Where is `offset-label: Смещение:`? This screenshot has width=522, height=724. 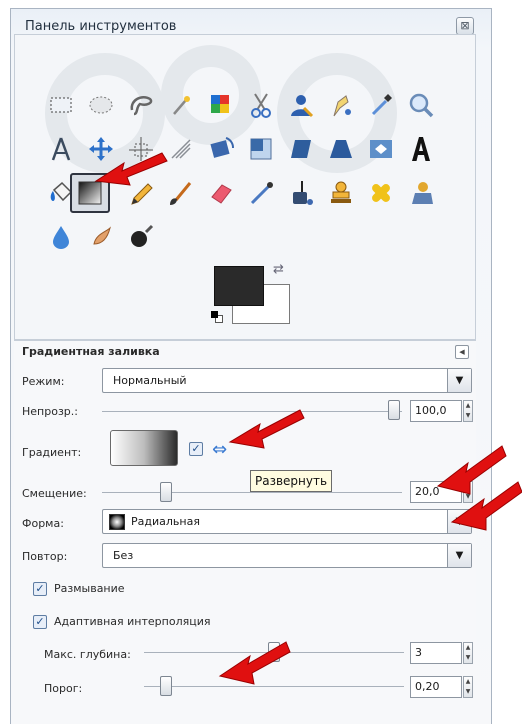 offset-label: Смещение: is located at coordinates (54, 493).